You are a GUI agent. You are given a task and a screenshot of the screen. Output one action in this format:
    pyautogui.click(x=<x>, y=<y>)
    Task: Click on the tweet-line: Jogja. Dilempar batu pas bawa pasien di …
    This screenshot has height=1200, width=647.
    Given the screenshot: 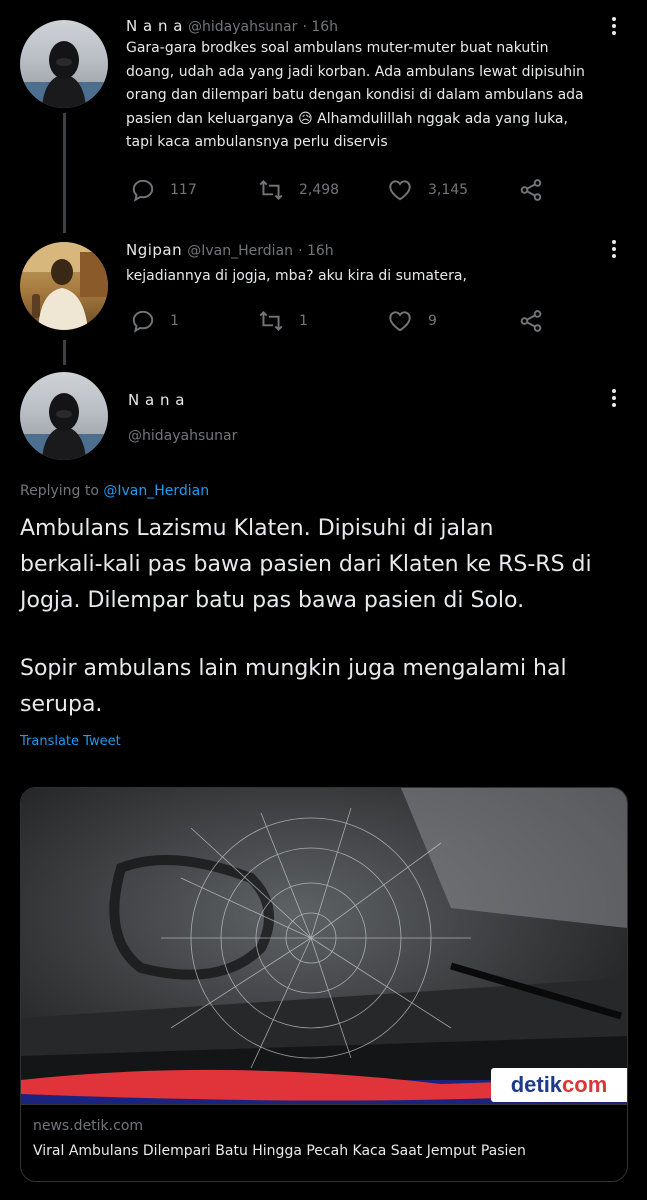 What is the action you would take?
    pyautogui.click(x=272, y=600)
    